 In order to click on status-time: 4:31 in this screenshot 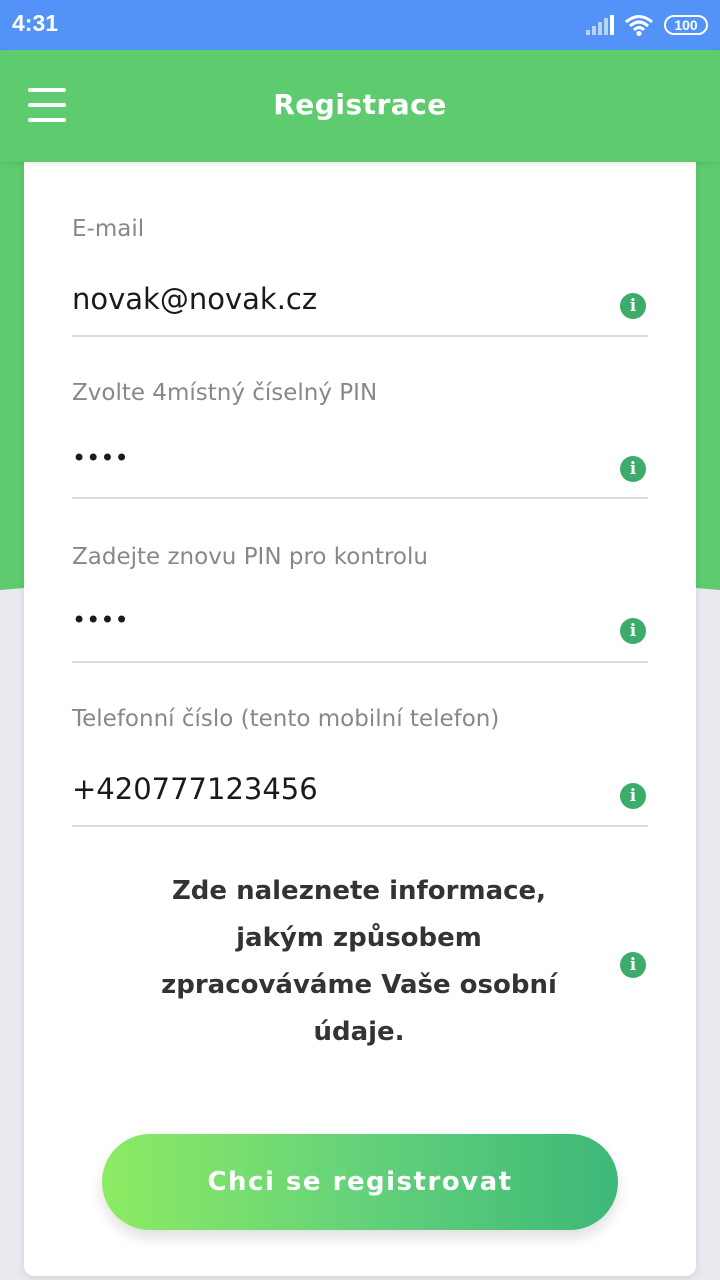, I will do `click(35, 23)`.